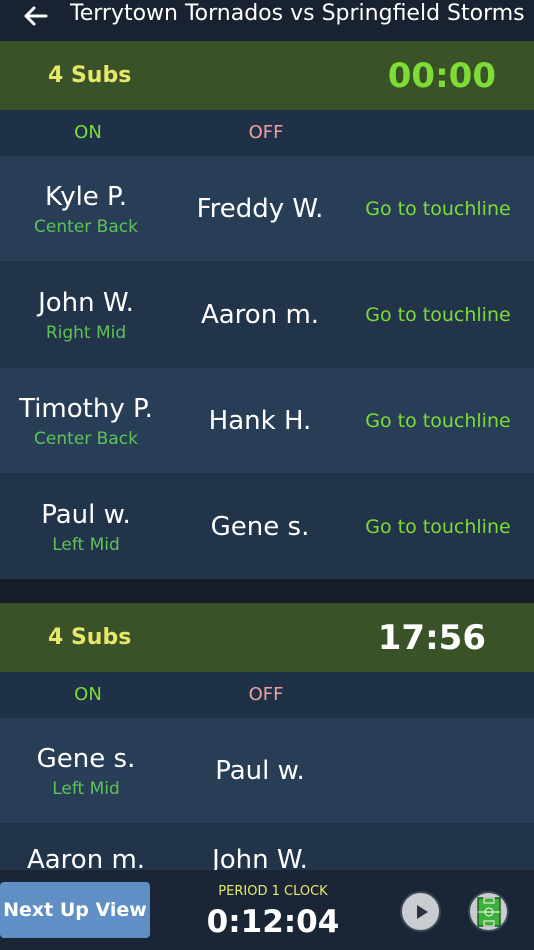 This screenshot has width=534, height=950. What do you see at coordinates (260, 314) in the screenshot?
I see `off-player-name: Aaron m.` at bounding box center [260, 314].